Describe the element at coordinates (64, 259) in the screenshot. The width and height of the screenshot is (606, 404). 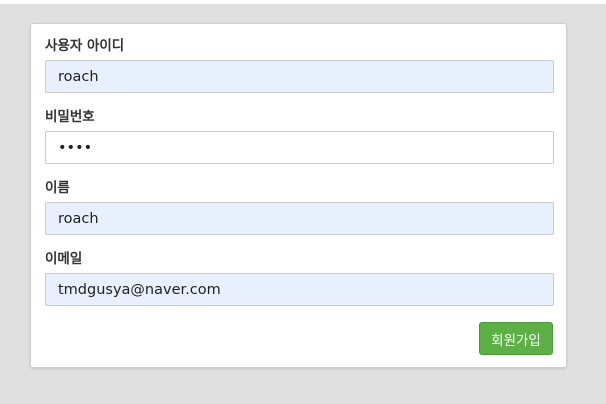
I see `email-label: 이메일` at that location.